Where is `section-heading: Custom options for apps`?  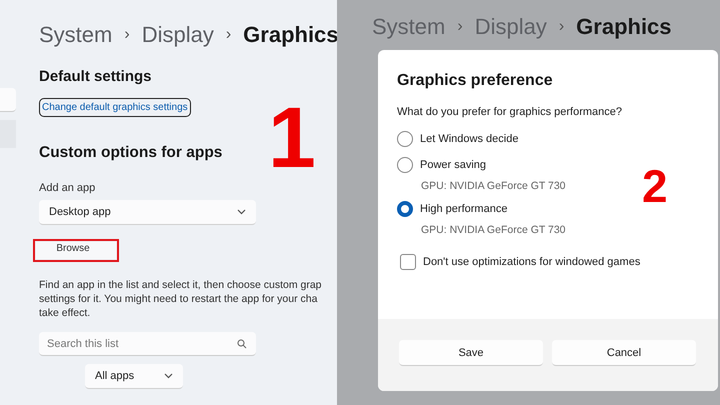 section-heading: Custom options for apps is located at coordinates (130, 153).